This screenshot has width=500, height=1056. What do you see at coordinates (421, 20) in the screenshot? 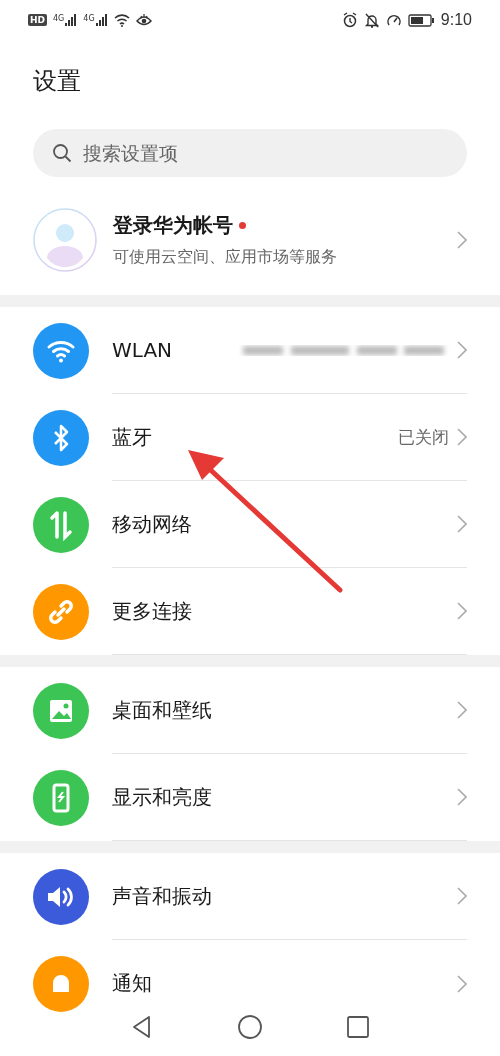
I see `battery-icon` at bounding box center [421, 20].